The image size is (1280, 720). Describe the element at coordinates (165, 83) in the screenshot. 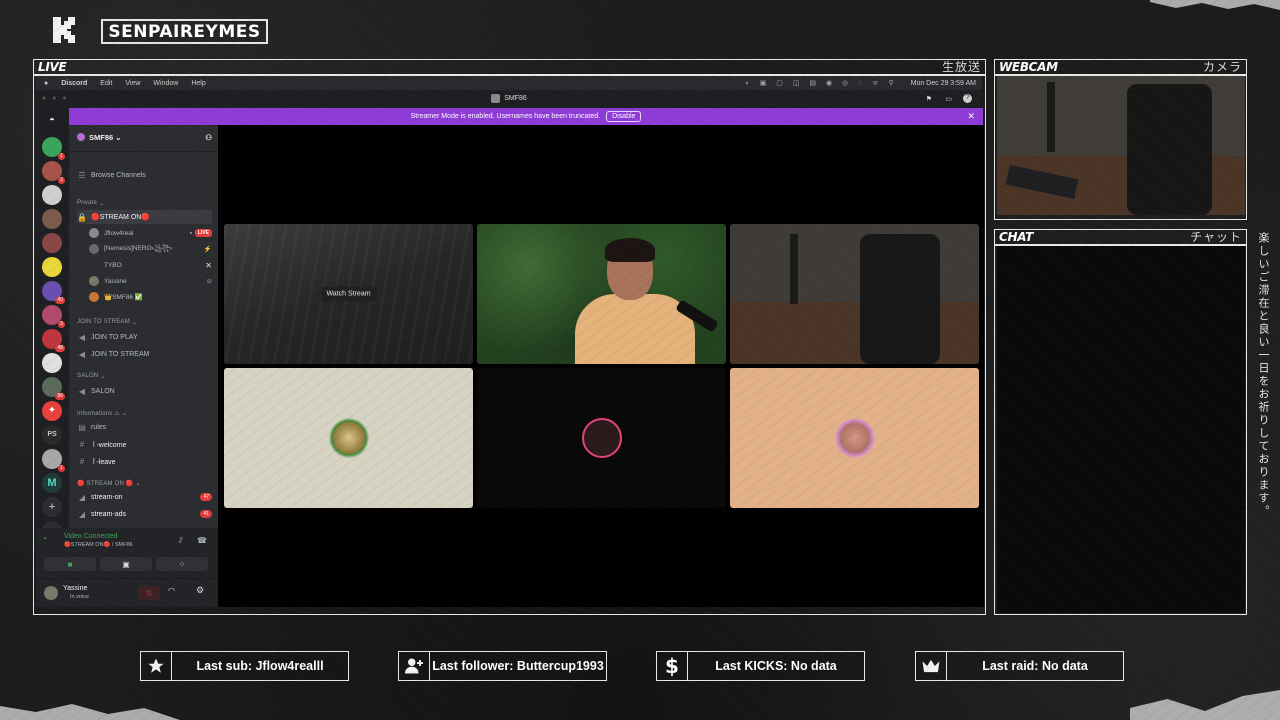

I see `menu-window: Window` at that location.